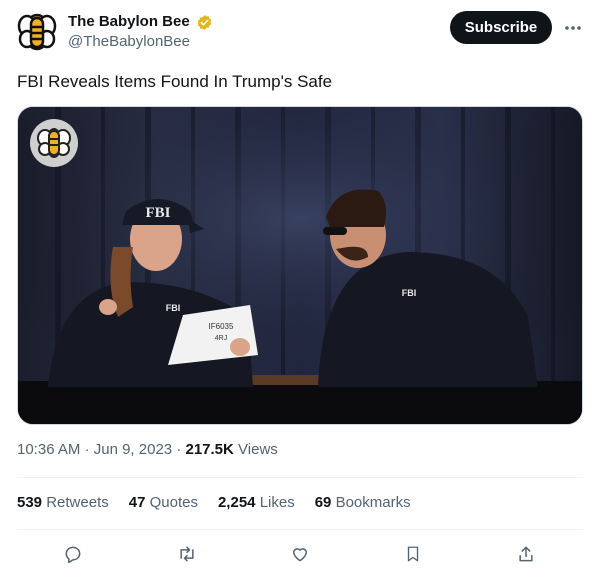 This screenshot has width=598, height=579. I want to click on subscribe-button: Subscribe, so click(501, 27).